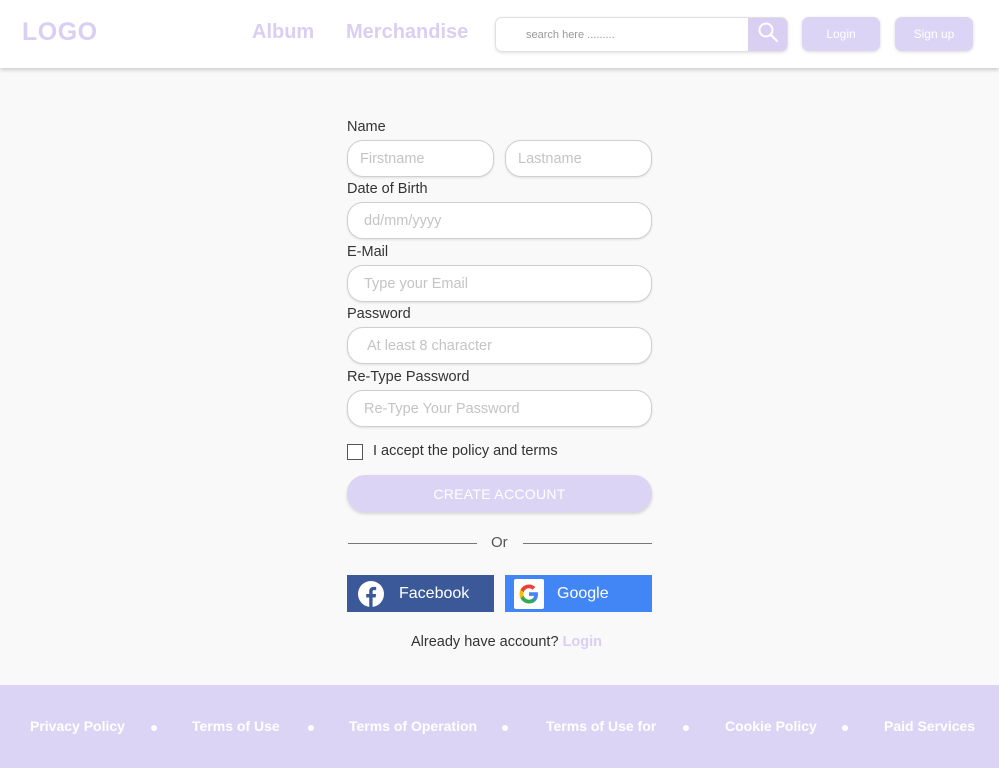 This screenshot has height=768, width=999. What do you see at coordinates (499, 493) in the screenshot?
I see `create-account-button: CREATE ACCOUNT` at bounding box center [499, 493].